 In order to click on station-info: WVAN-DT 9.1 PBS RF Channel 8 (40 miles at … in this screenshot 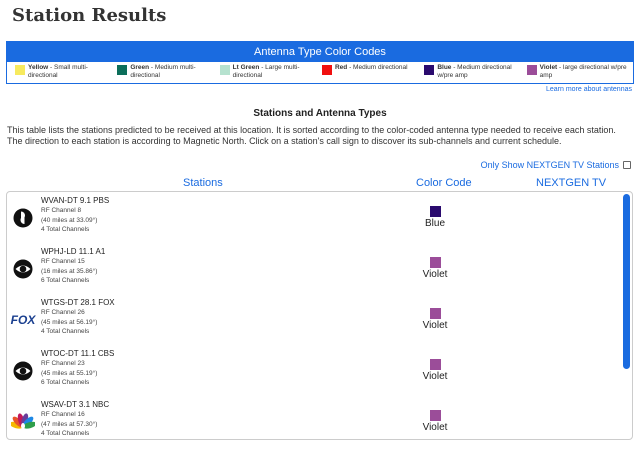, I will do `click(75, 215)`.